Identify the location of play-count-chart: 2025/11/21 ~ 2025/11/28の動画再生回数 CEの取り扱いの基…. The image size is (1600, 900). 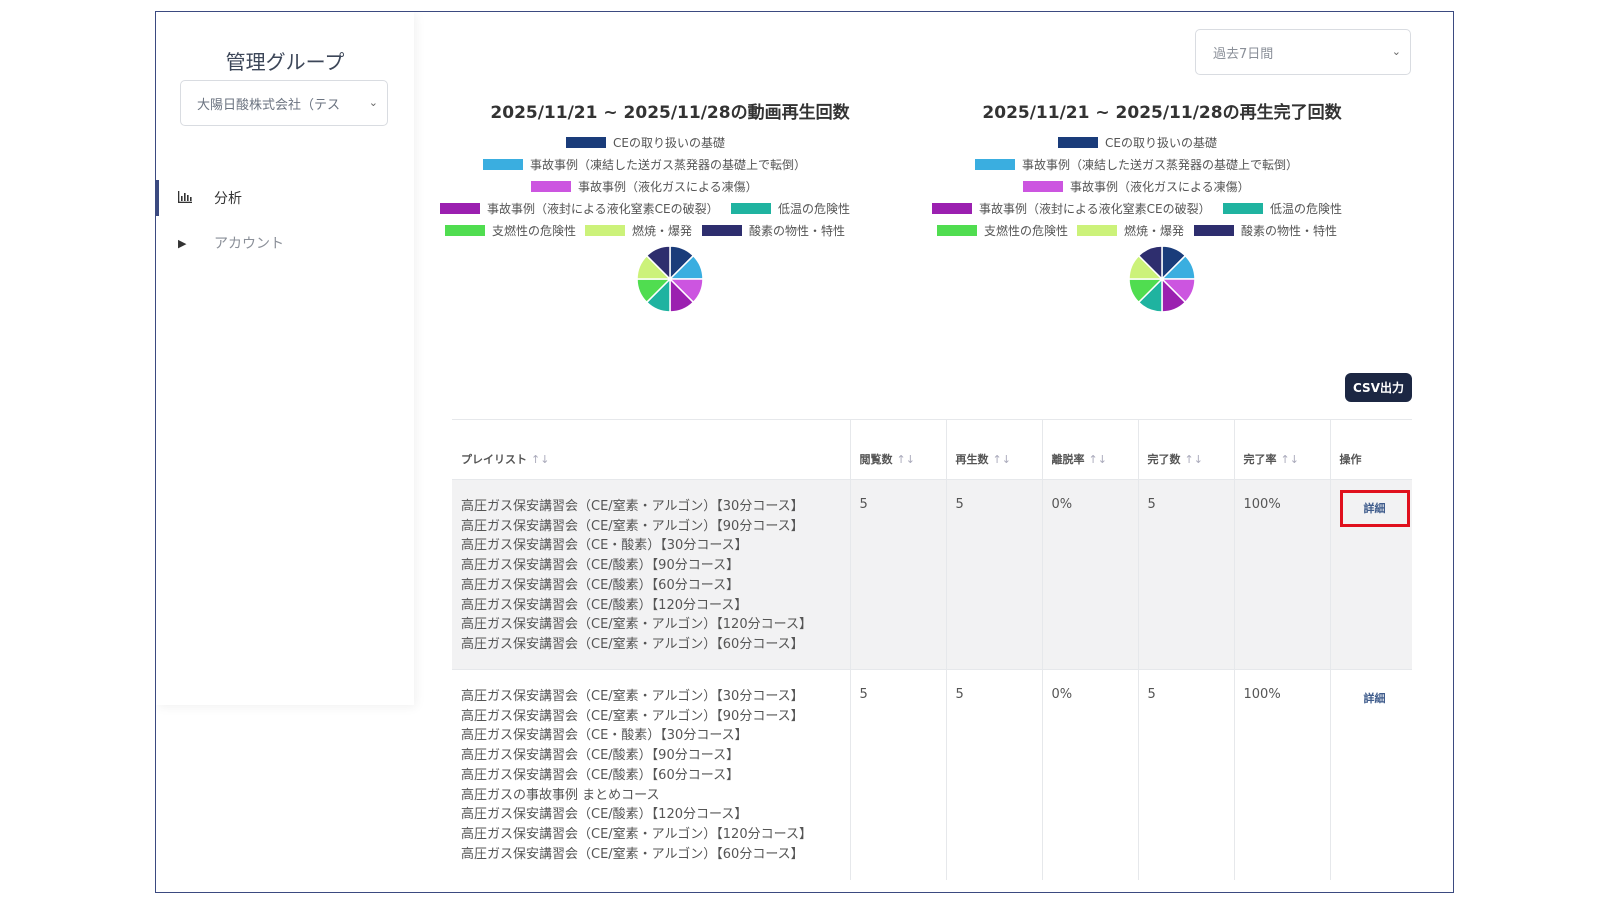
(670, 205).